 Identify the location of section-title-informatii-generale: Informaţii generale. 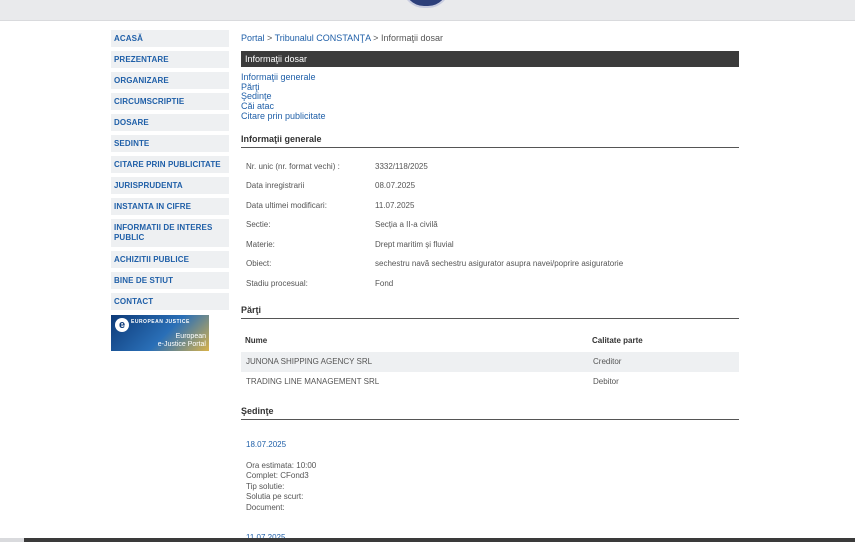
(490, 141).